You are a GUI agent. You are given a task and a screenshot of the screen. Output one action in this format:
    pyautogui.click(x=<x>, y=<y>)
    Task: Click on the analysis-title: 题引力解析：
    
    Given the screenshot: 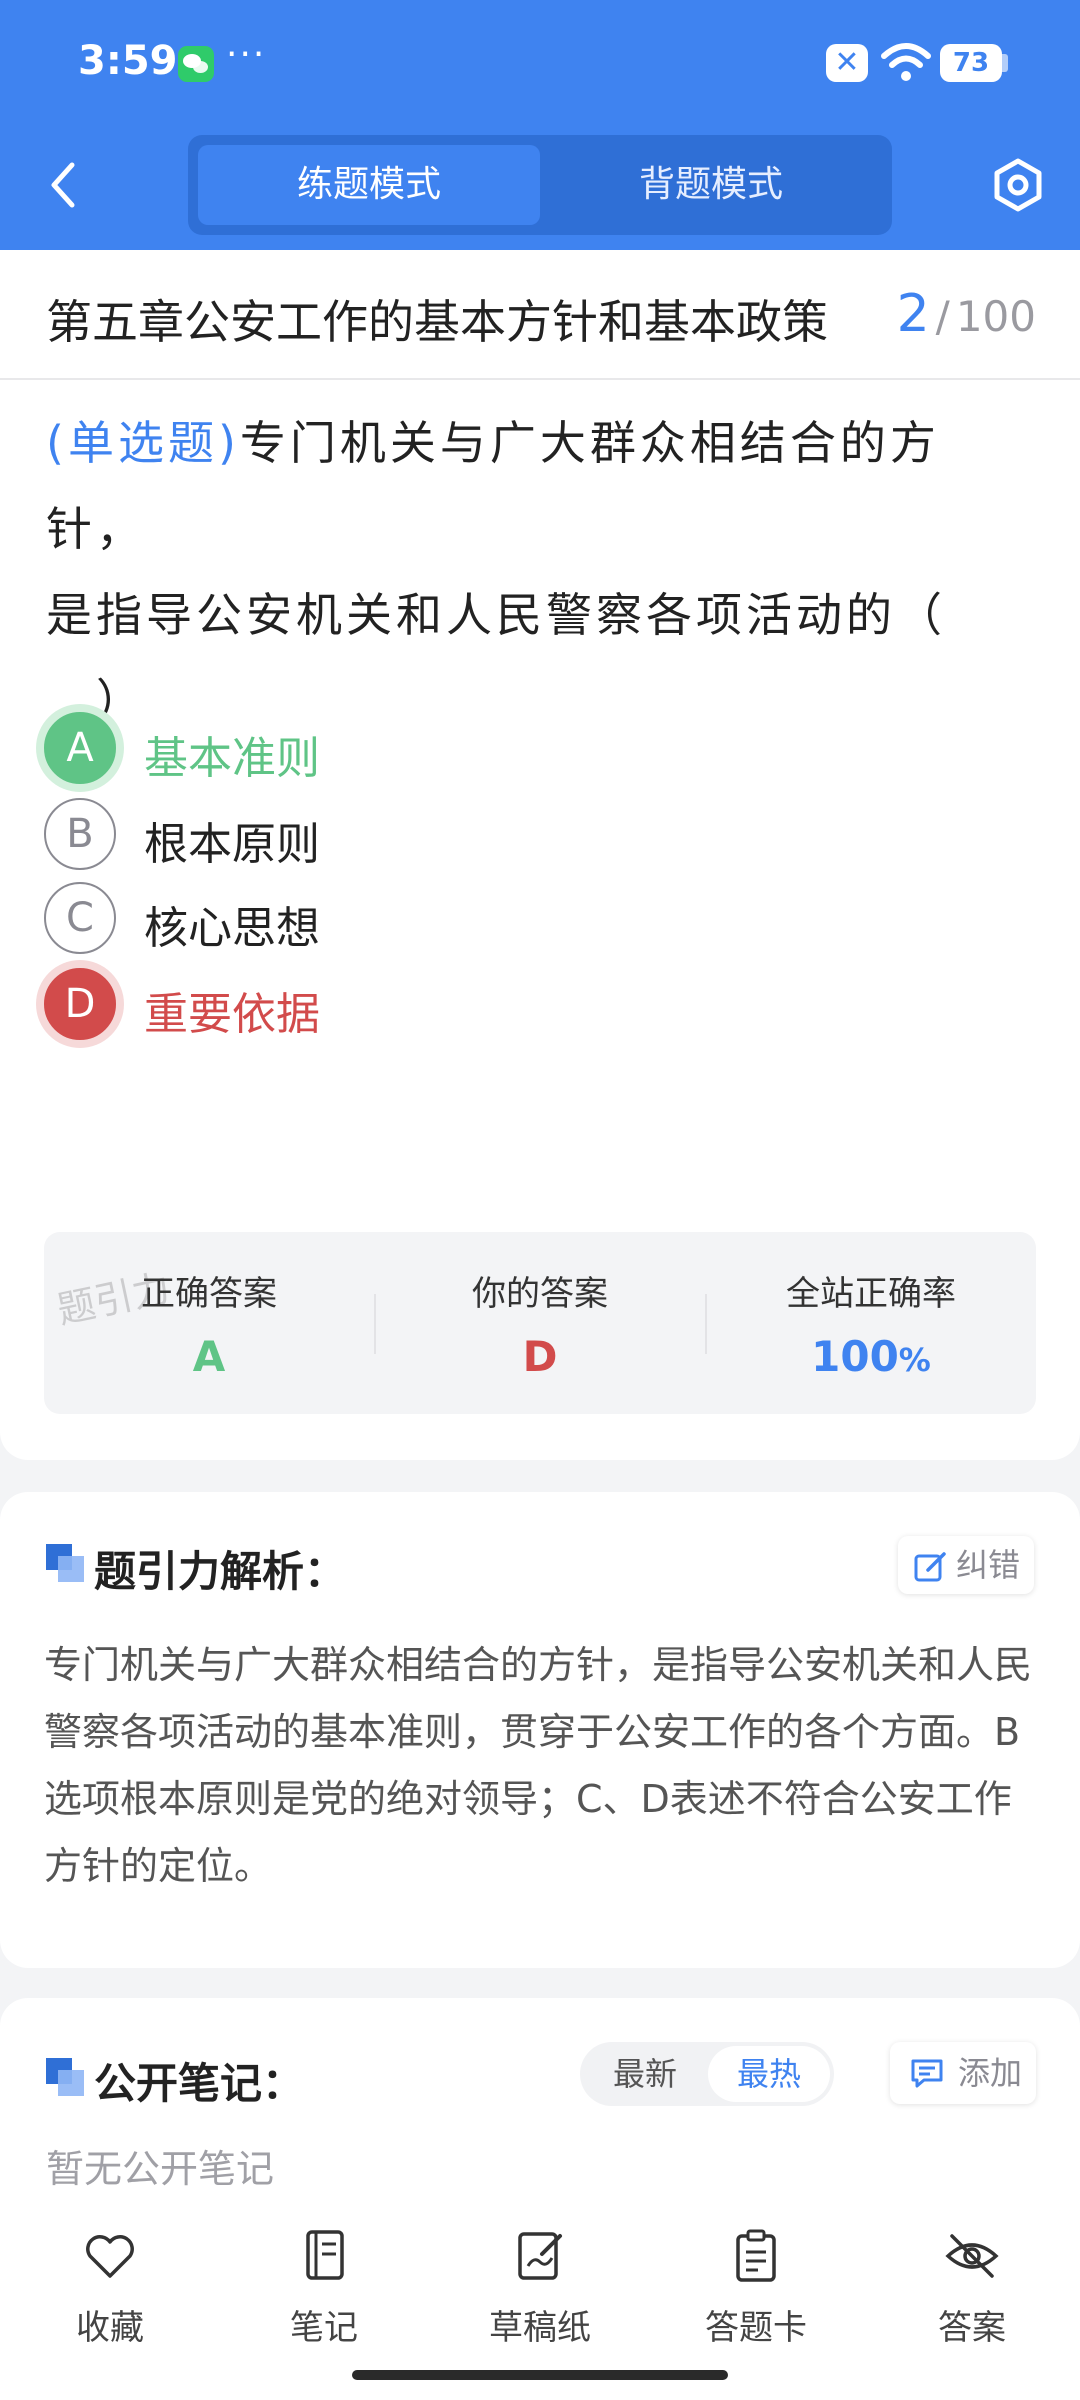 What is the action you would take?
    pyautogui.click(x=220, y=1571)
    